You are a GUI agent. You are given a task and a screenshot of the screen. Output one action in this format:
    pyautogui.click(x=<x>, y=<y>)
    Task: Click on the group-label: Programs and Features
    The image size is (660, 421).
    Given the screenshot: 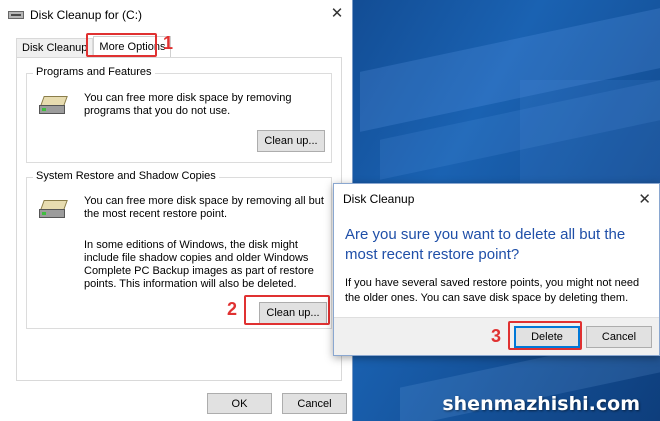 What is the action you would take?
    pyautogui.click(x=94, y=72)
    